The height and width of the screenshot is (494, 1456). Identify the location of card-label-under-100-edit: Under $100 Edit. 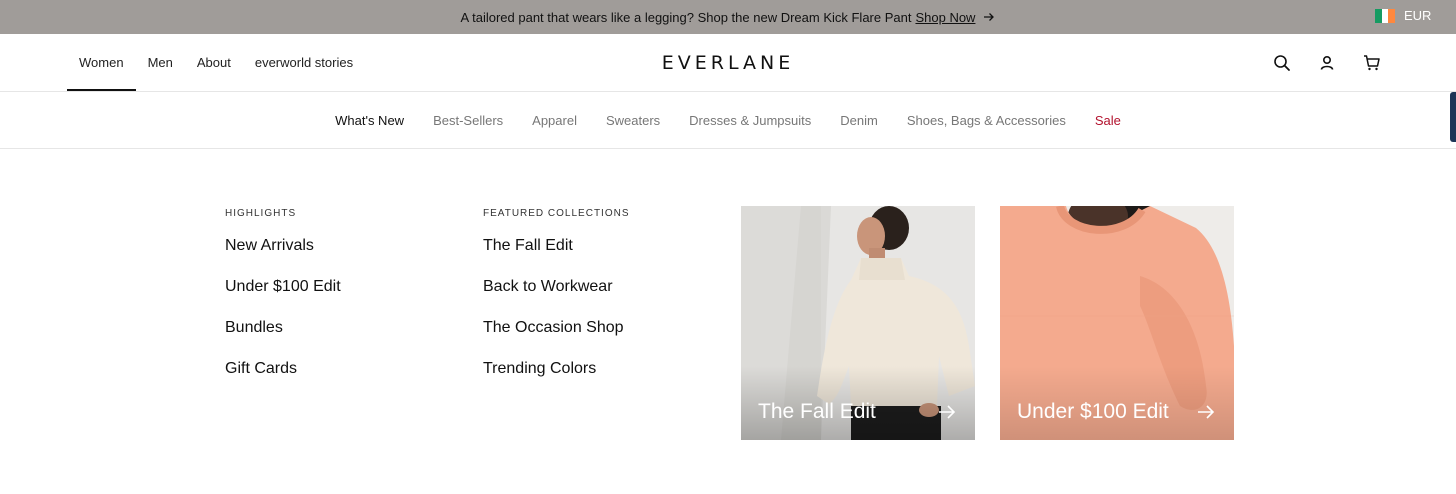
(1093, 411).